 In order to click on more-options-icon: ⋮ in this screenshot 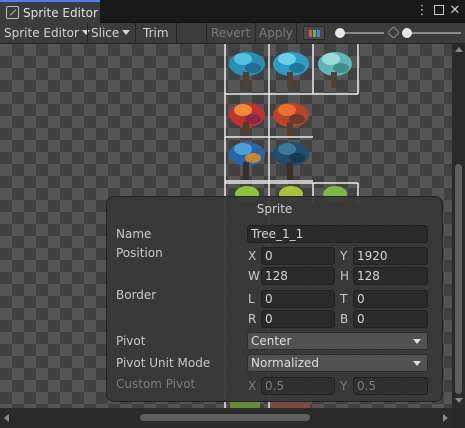, I will do `click(422, 11)`.